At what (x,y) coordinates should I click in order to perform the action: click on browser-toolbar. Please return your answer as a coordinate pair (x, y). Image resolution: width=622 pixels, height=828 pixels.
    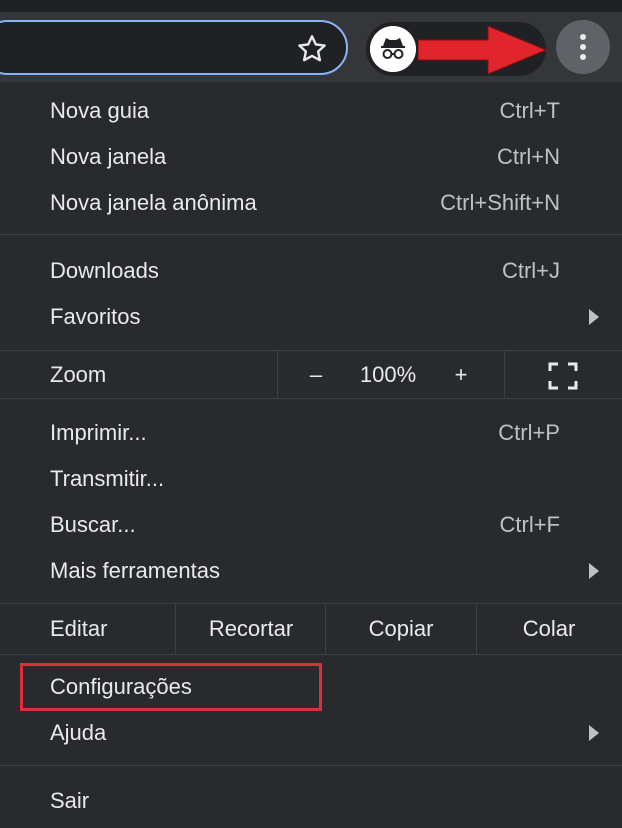
    Looking at the image, I should click on (311, 41).